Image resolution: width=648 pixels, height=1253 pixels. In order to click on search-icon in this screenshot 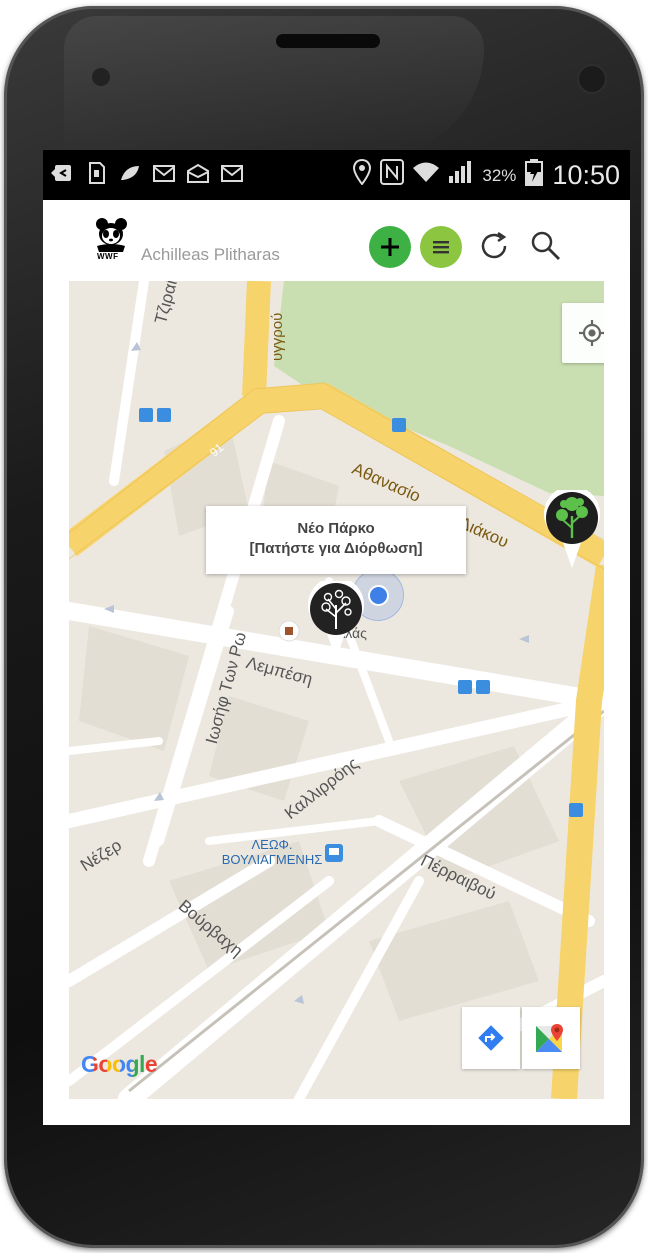, I will do `click(545, 245)`.